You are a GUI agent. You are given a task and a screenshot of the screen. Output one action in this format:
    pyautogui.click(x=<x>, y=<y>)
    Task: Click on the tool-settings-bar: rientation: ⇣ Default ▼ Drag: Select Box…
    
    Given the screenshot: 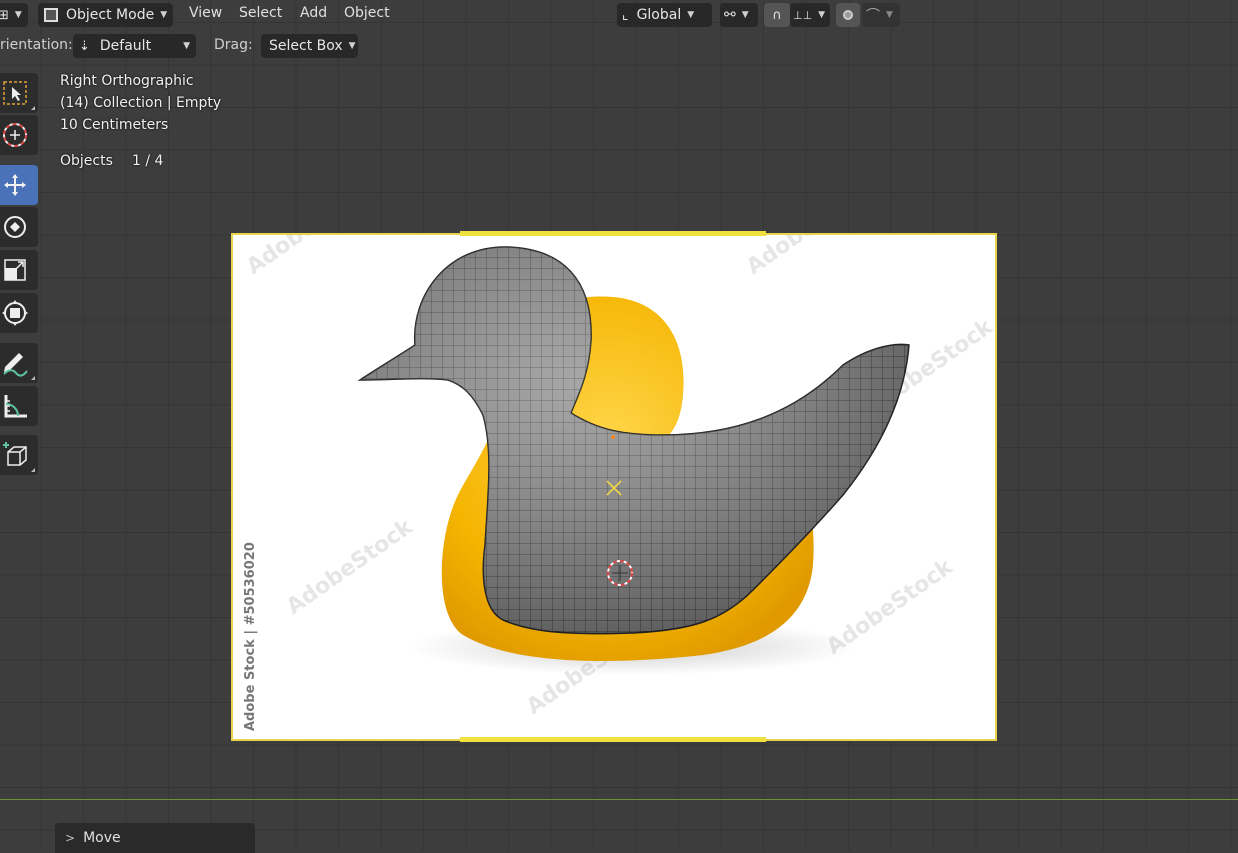 What is the action you would take?
    pyautogui.click(x=190, y=46)
    